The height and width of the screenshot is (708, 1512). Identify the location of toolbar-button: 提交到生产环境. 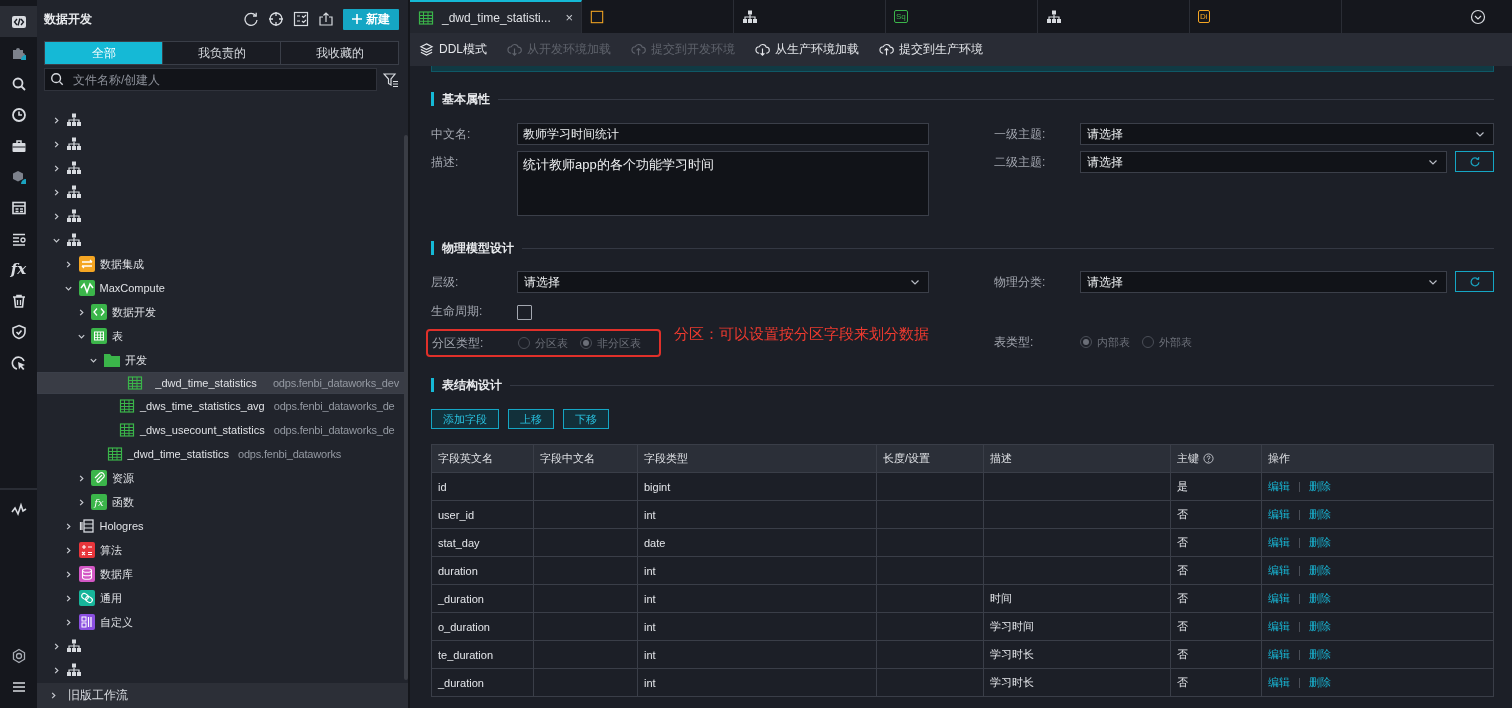
(931, 49).